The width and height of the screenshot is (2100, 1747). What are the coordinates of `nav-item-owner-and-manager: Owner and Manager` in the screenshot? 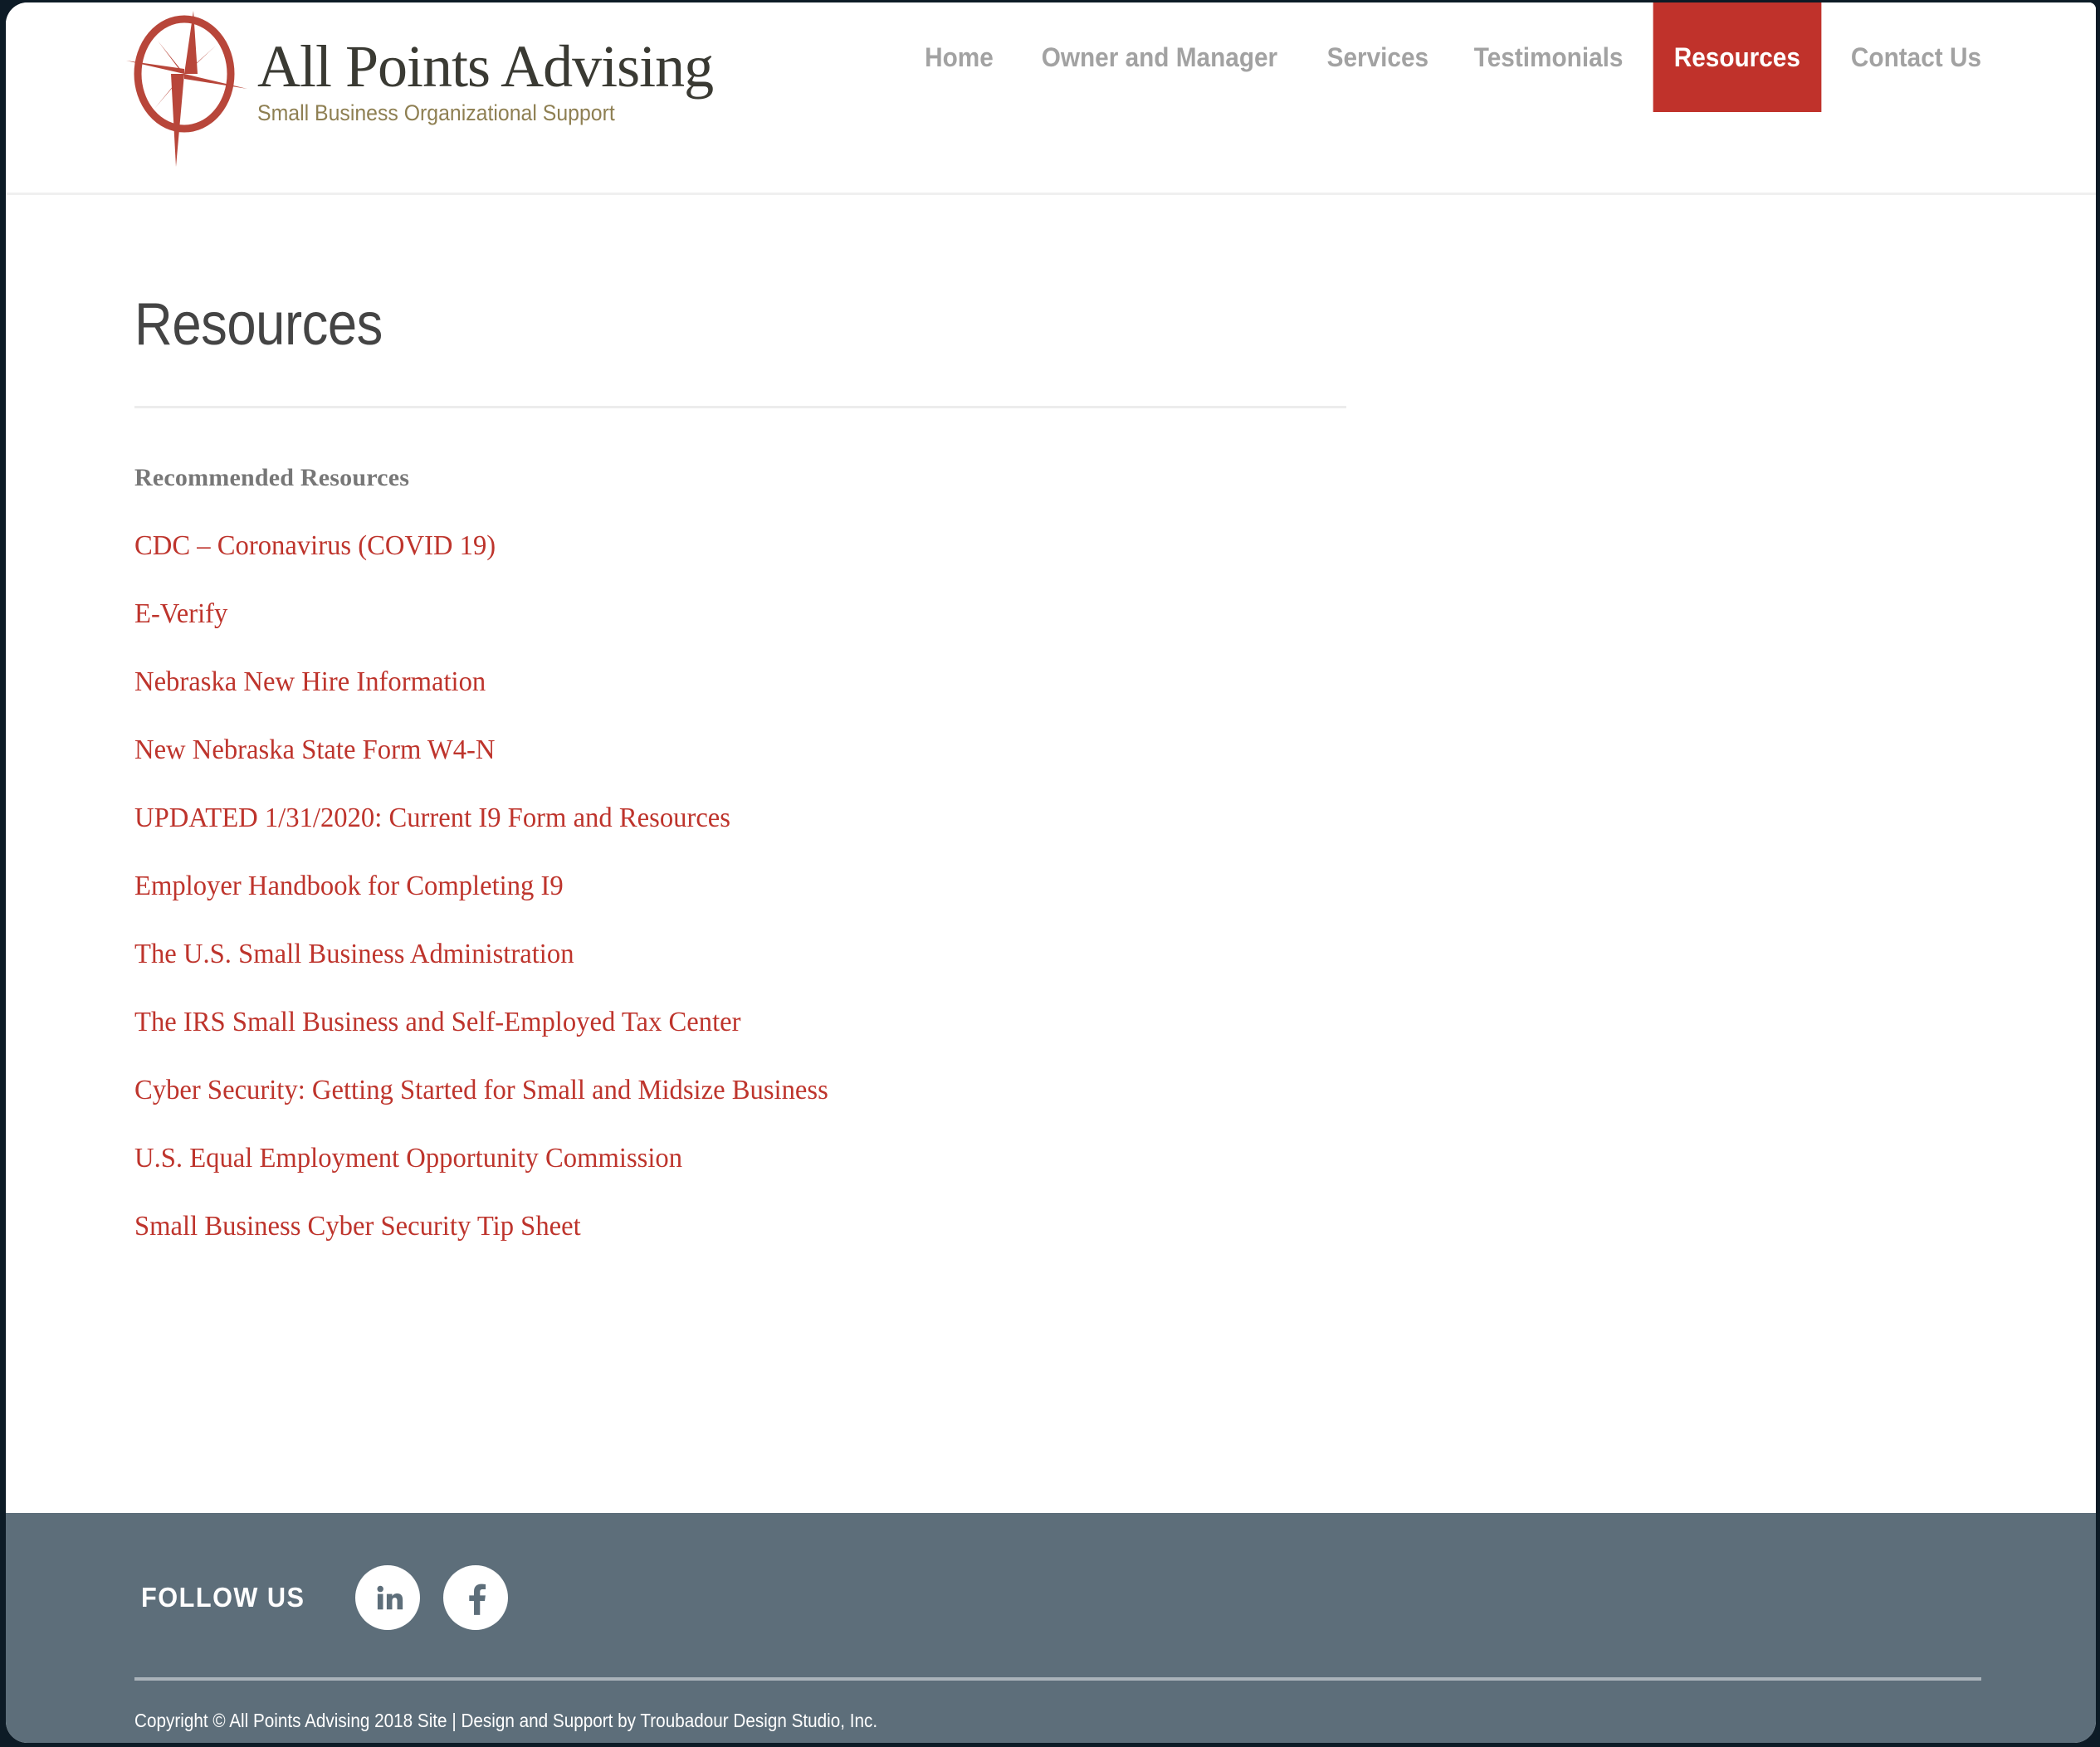 It's located at (1159, 57).